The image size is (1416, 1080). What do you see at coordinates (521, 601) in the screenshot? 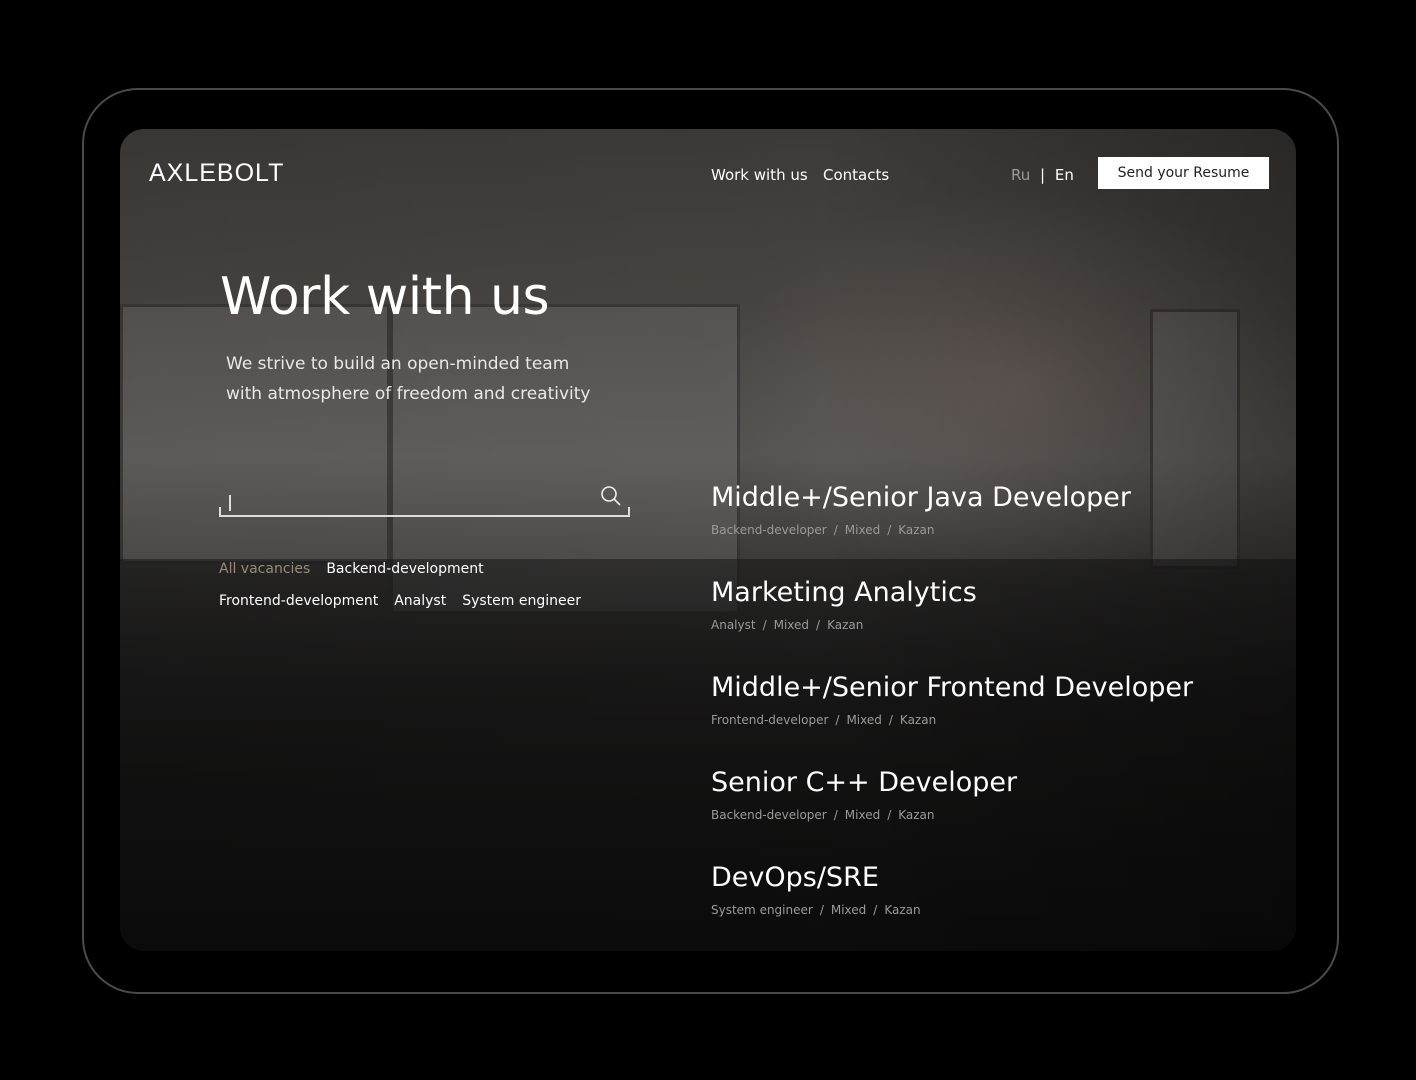
I see `filter-system-engineer: System engineer` at bounding box center [521, 601].